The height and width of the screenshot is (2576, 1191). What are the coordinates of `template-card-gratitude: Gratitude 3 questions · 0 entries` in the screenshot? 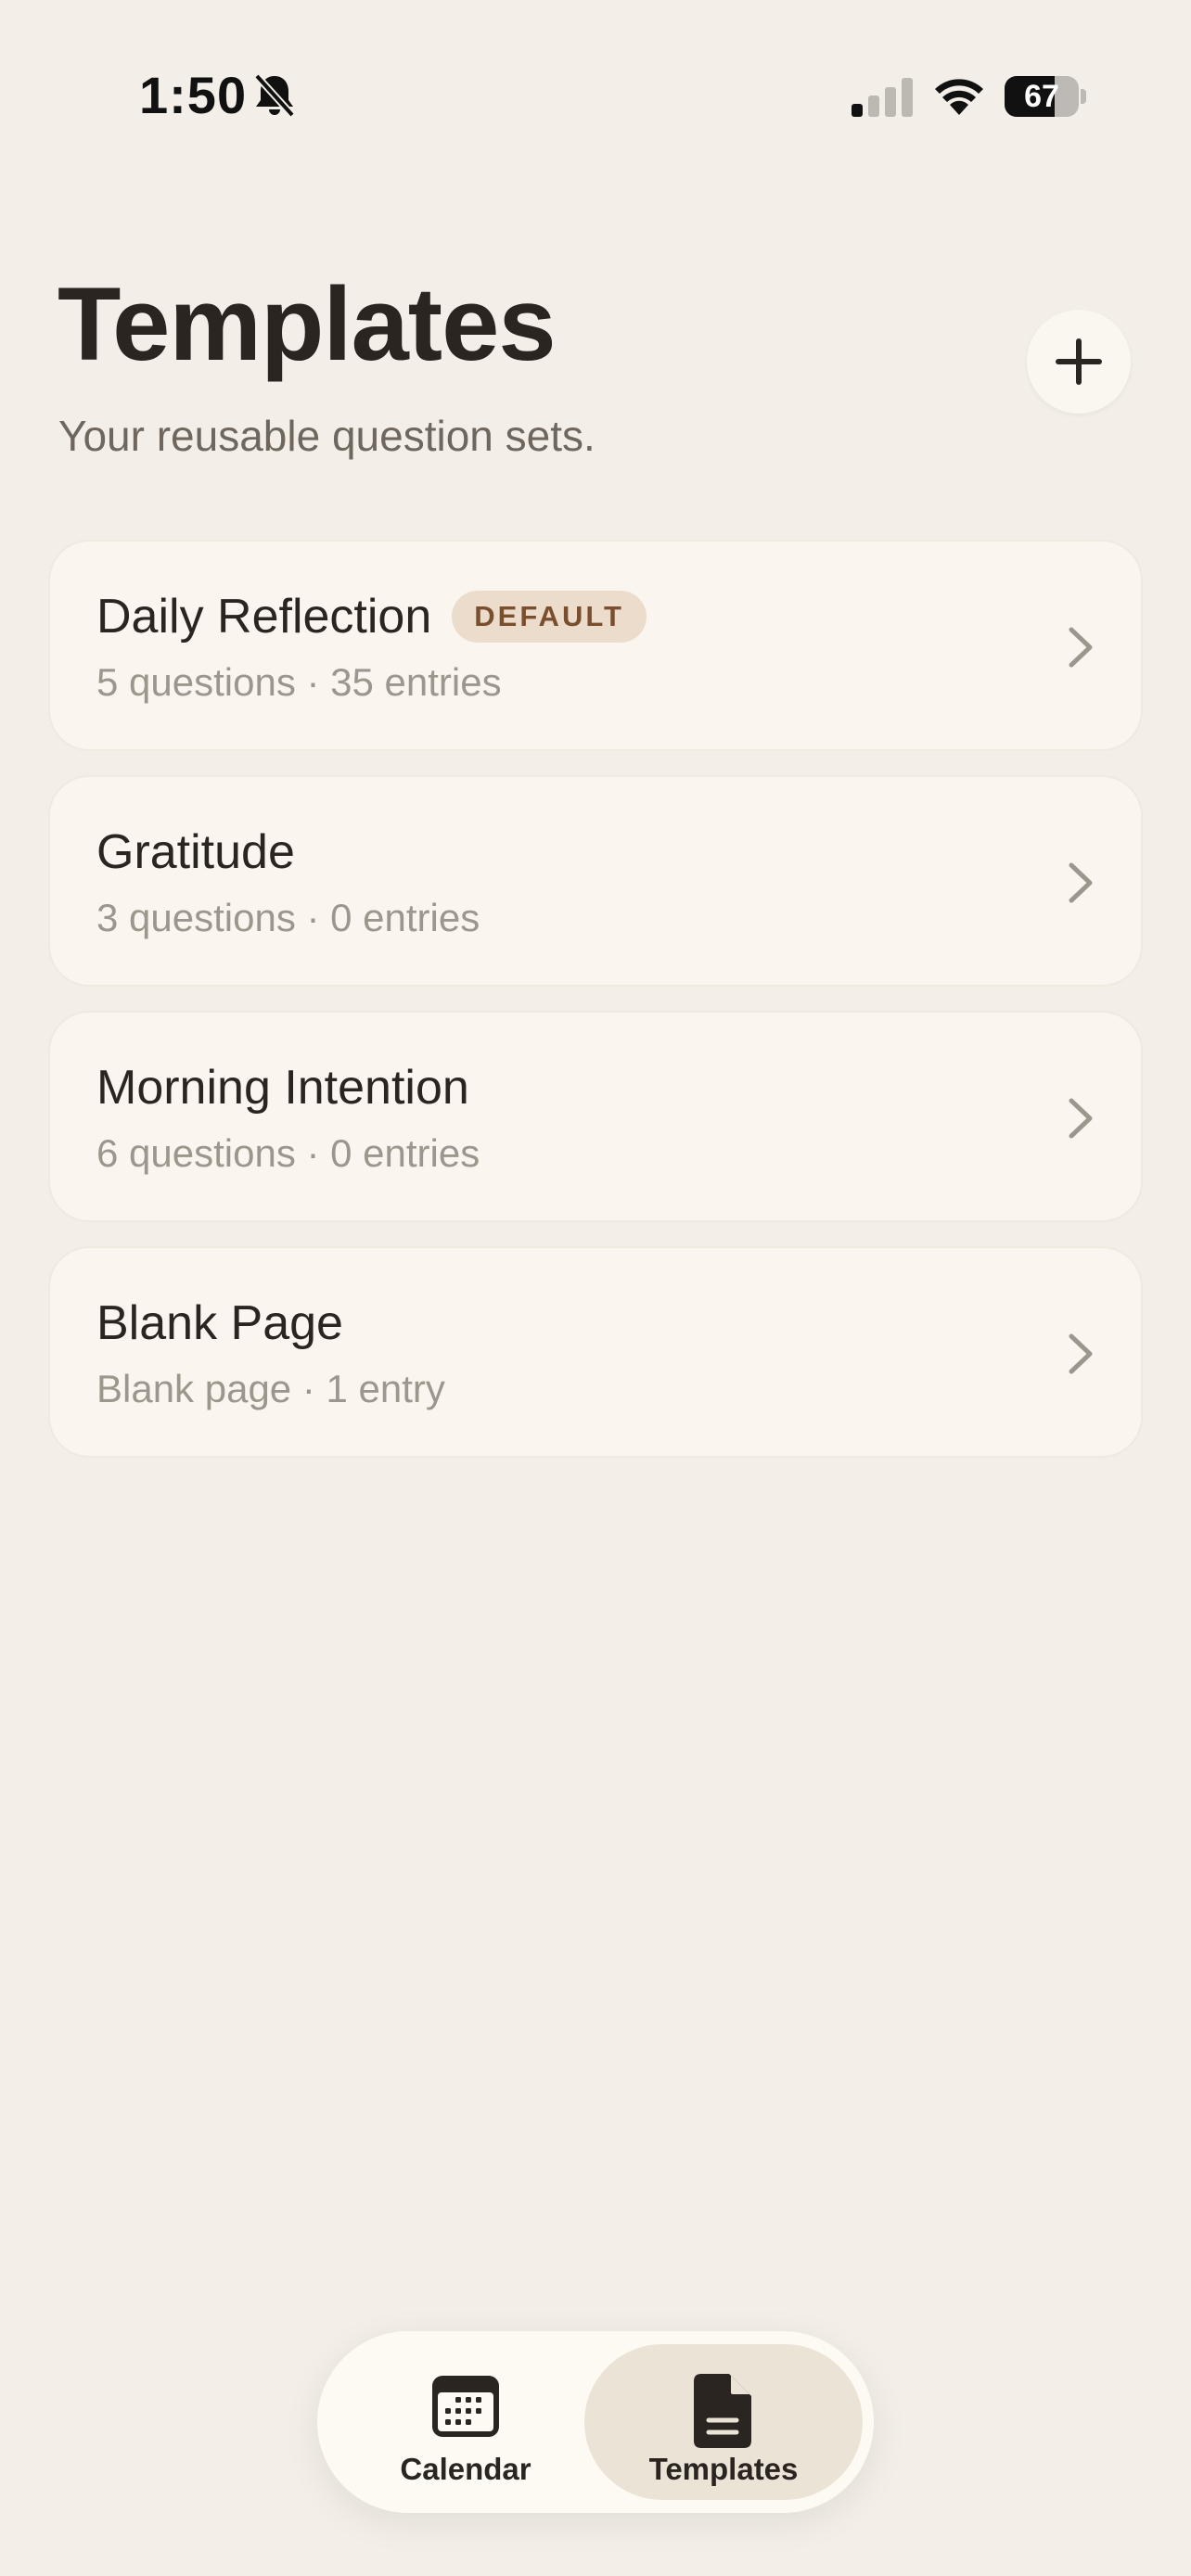 It's located at (595, 881).